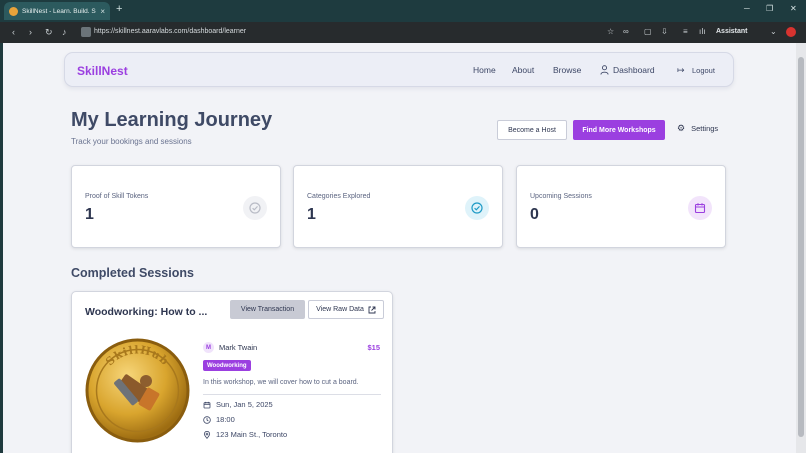 This screenshot has height=453, width=806. Describe the element at coordinates (244, 404) in the screenshot. I see `session-date: Sun, Jan 5, 2025` at that location.